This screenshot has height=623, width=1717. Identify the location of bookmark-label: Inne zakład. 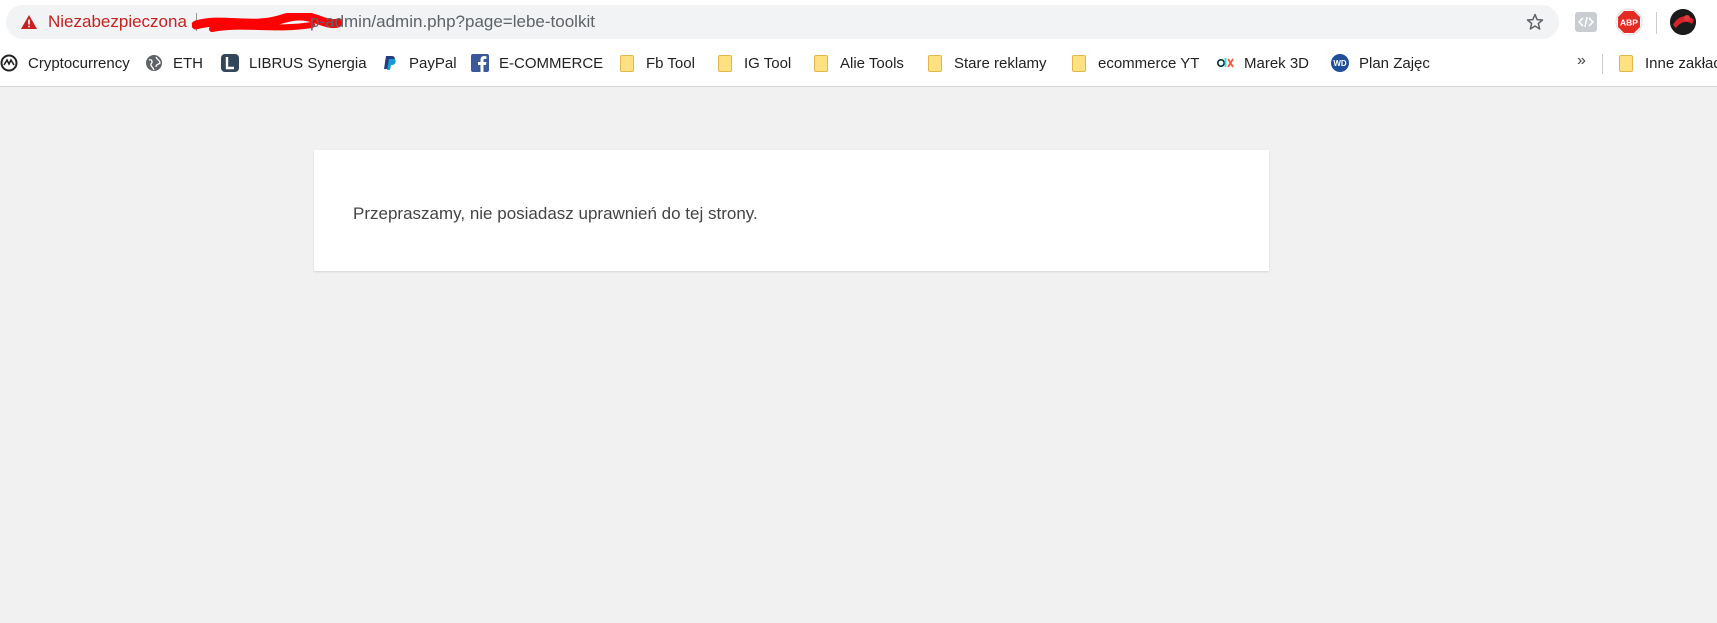
(1681, 63).